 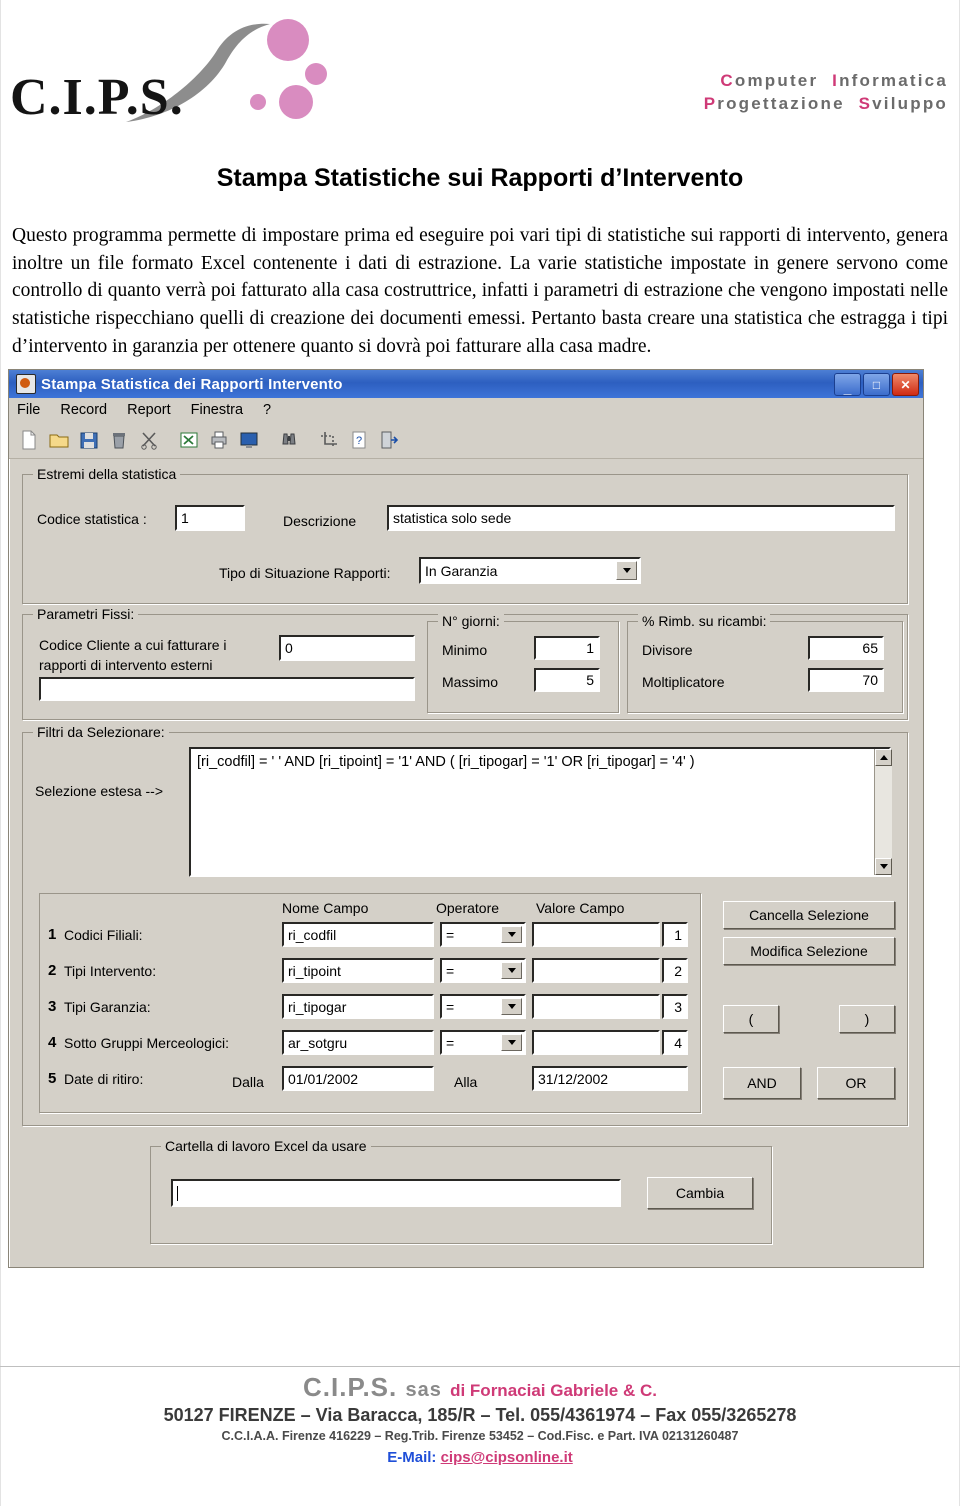 I want to click on excel-path-input, so click(x=396, y=1193).